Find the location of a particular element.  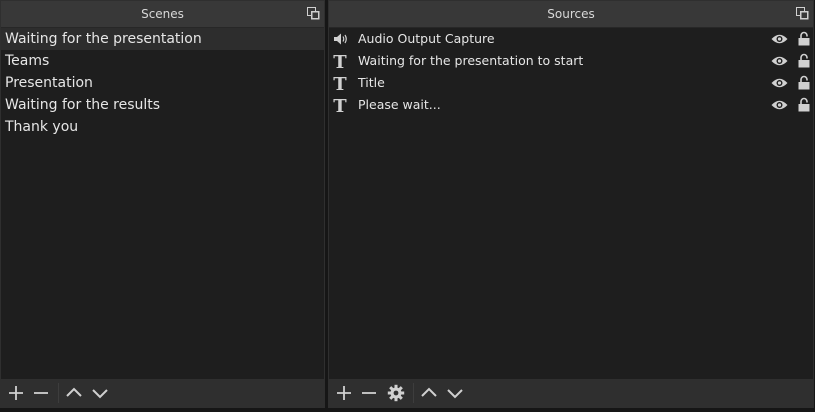

scenes-dock-title: Scenes is located at coordinates (162, 14).